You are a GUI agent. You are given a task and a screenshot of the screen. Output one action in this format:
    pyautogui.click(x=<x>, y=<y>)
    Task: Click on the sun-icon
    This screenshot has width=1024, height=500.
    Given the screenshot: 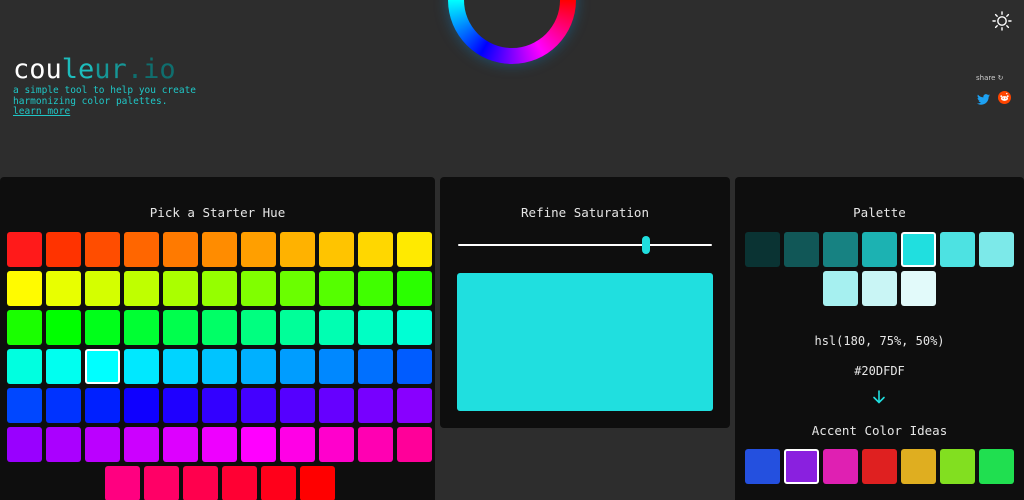 What is the action you would take?
    pyautogui.click(x=1002, y=21)
    